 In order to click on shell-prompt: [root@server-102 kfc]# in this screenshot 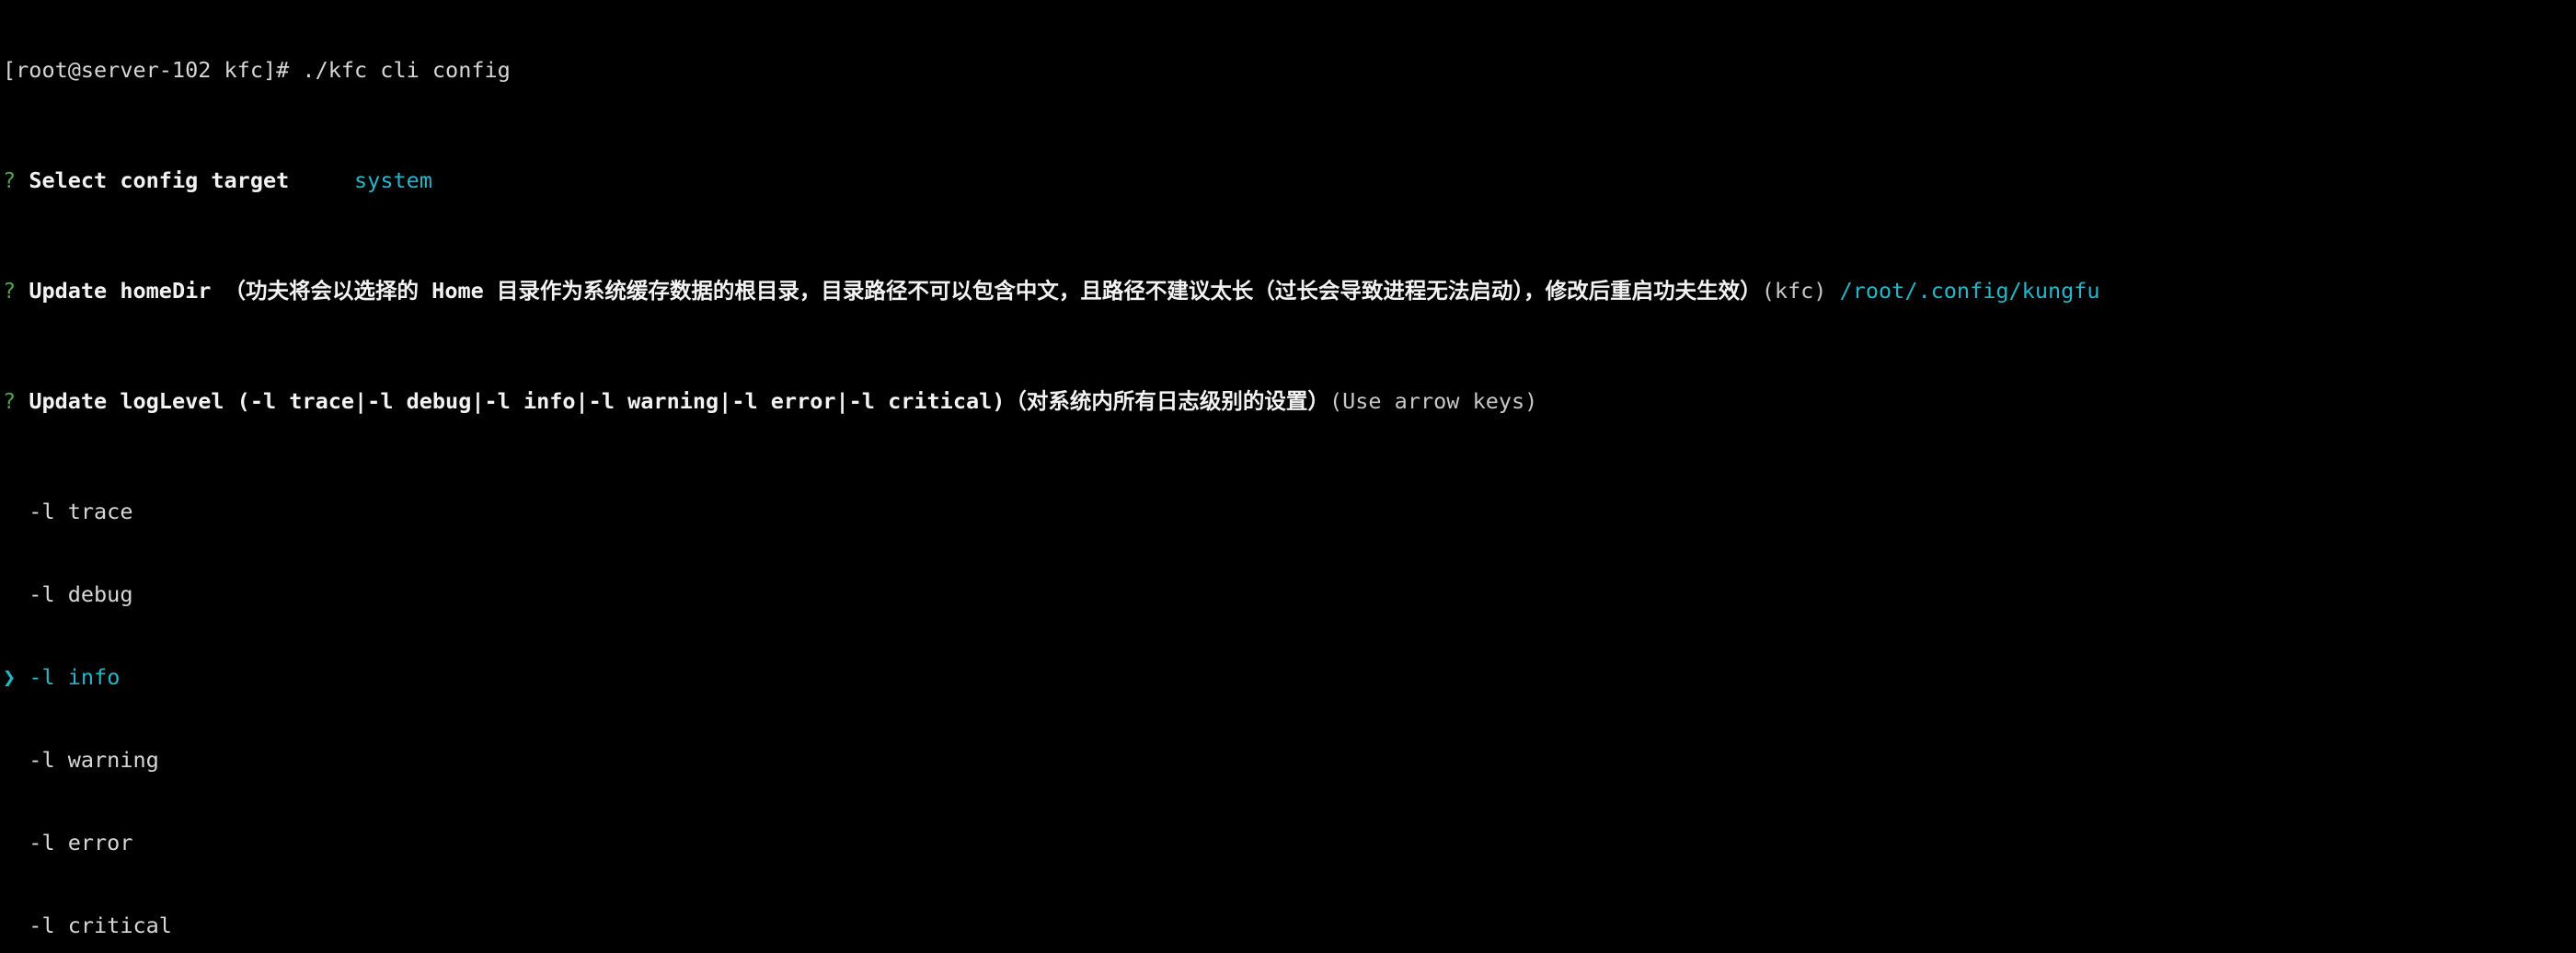, I will do `click(153, 70)`.